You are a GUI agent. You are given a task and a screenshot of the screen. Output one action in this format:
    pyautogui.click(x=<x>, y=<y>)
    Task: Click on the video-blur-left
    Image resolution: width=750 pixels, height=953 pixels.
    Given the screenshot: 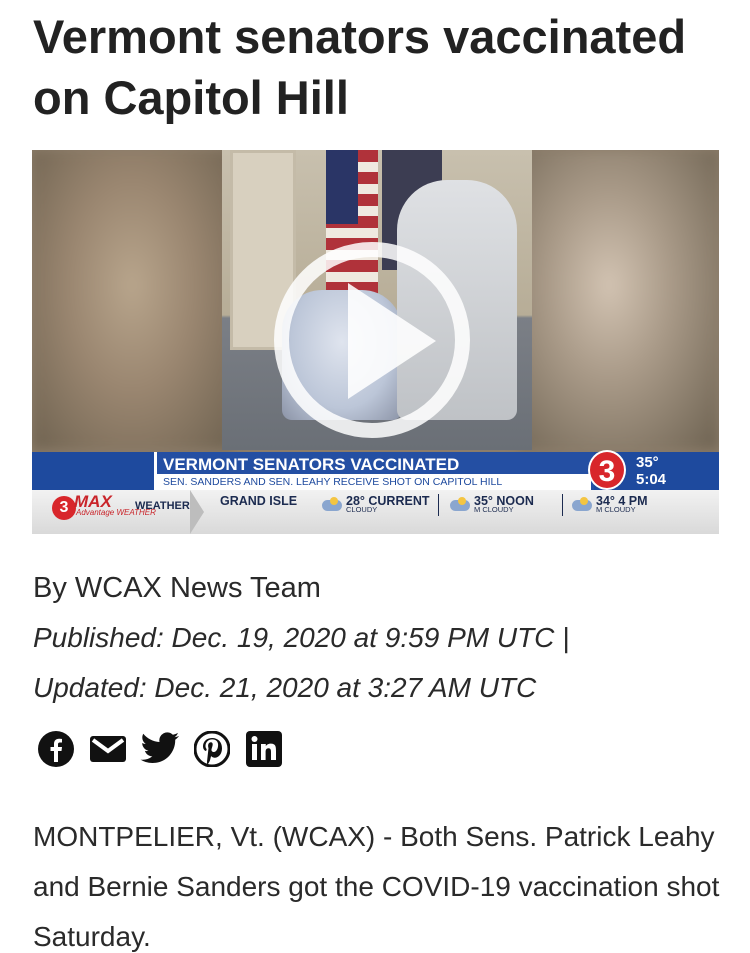 What is the action you would take?
    pyautogui.click(x=132, y=300)
    